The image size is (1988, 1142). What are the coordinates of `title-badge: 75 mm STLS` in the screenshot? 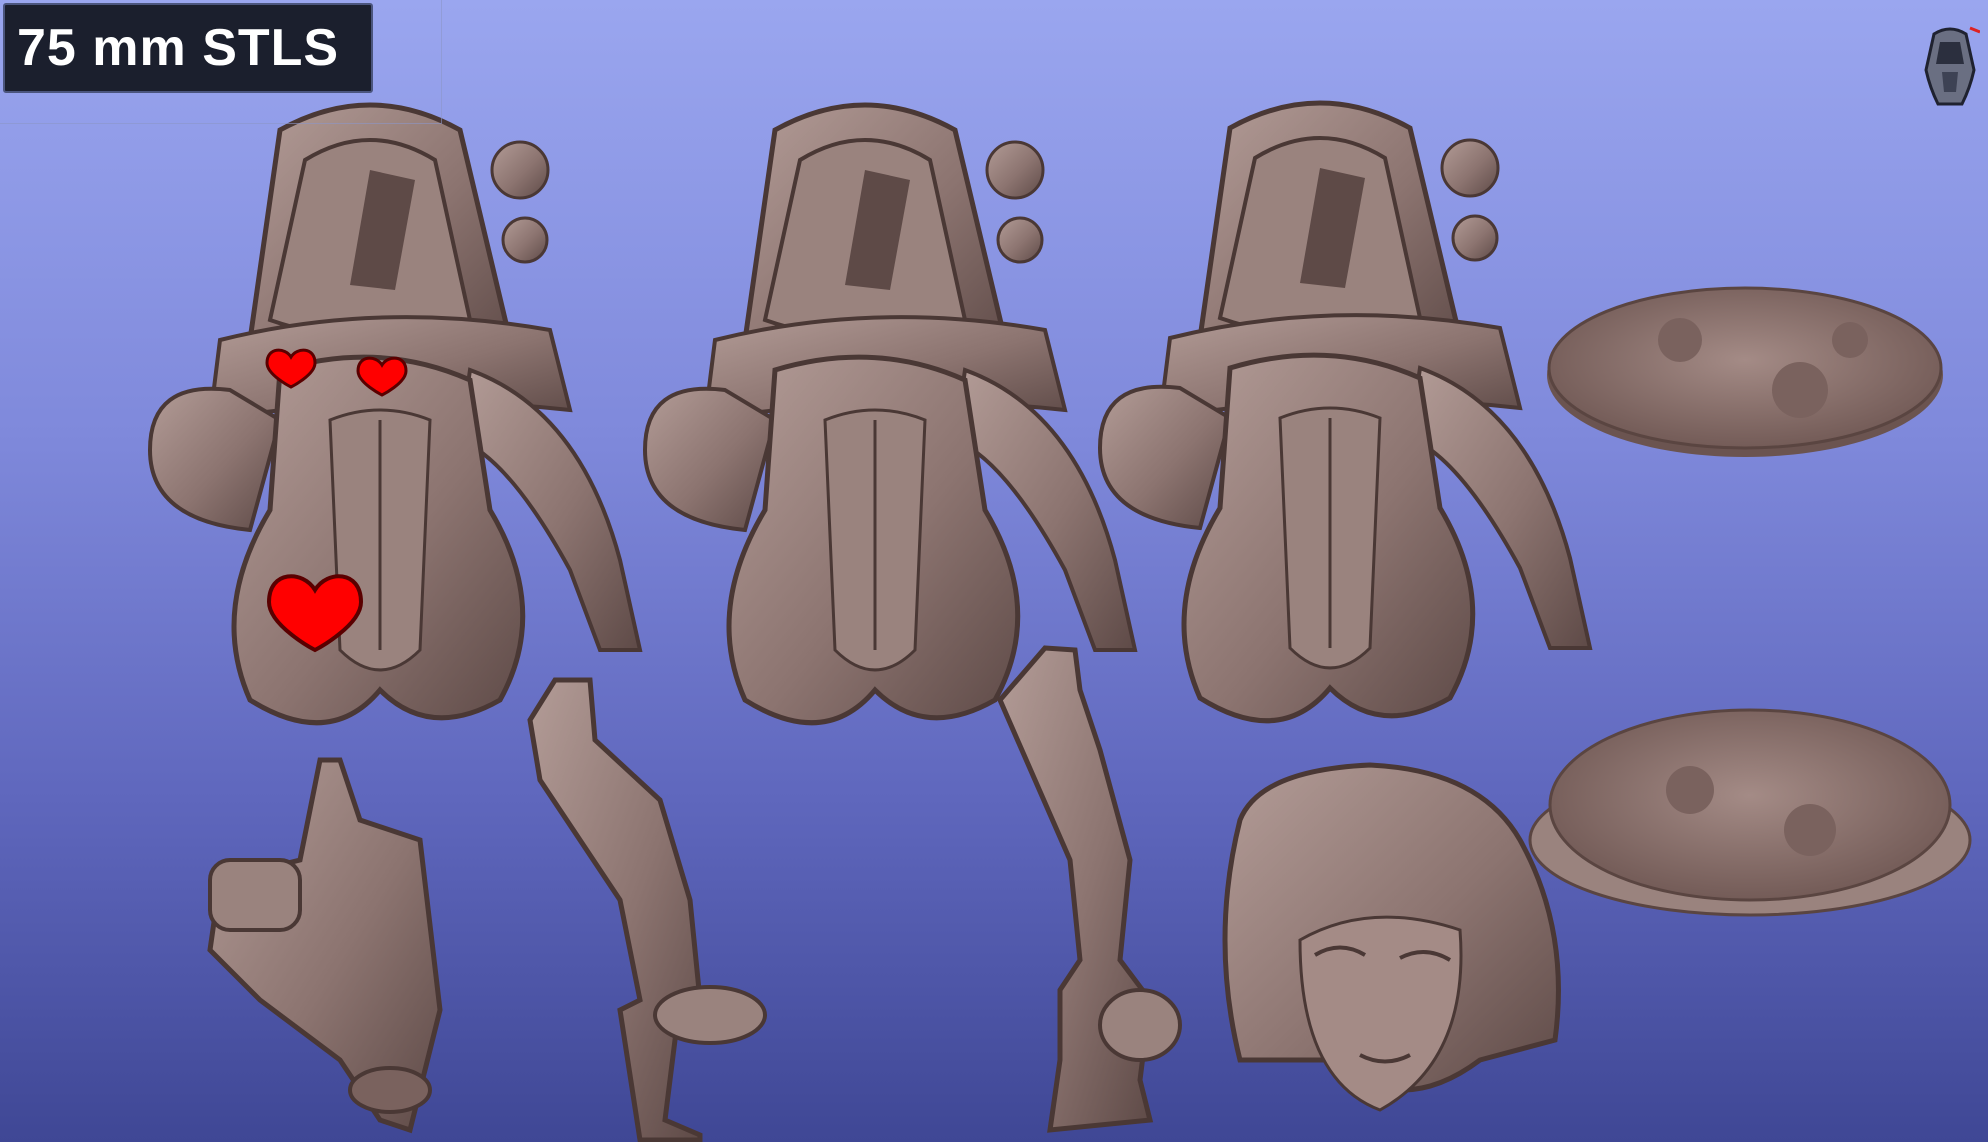 It's located at (188, 48).